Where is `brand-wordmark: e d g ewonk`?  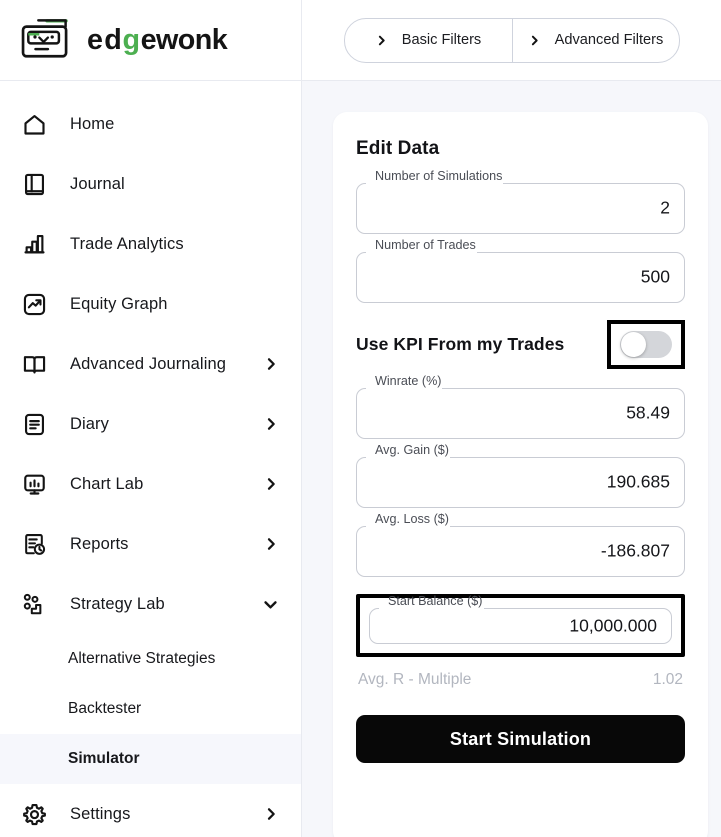
brand-wordmark: e d g ewonk is located at coordinates (178, 40).